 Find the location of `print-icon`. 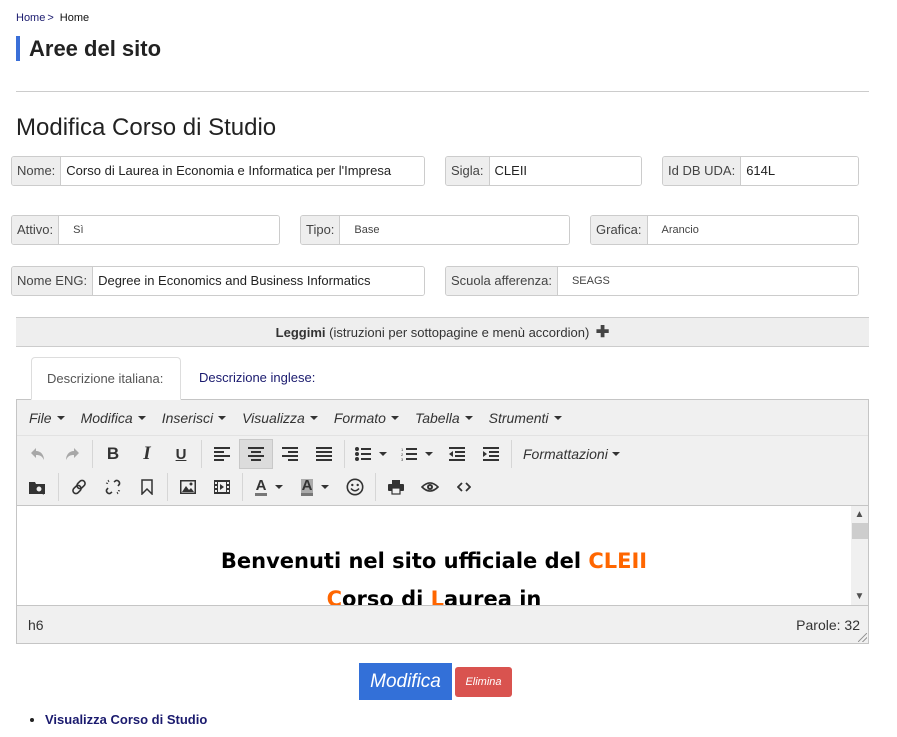

print-icon is located at coordinates (396, 487).